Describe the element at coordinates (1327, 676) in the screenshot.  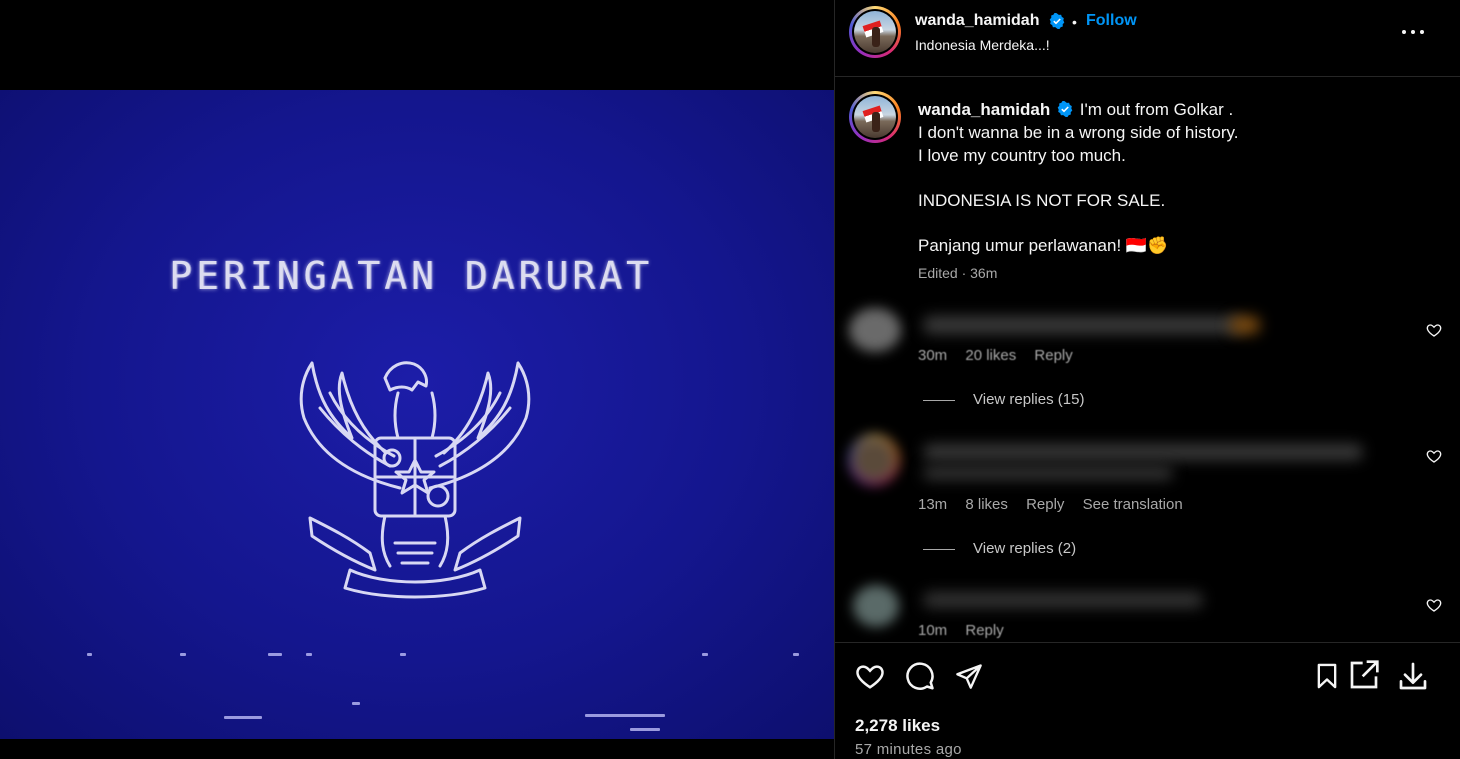
I see `bookmark-icon` at that location.